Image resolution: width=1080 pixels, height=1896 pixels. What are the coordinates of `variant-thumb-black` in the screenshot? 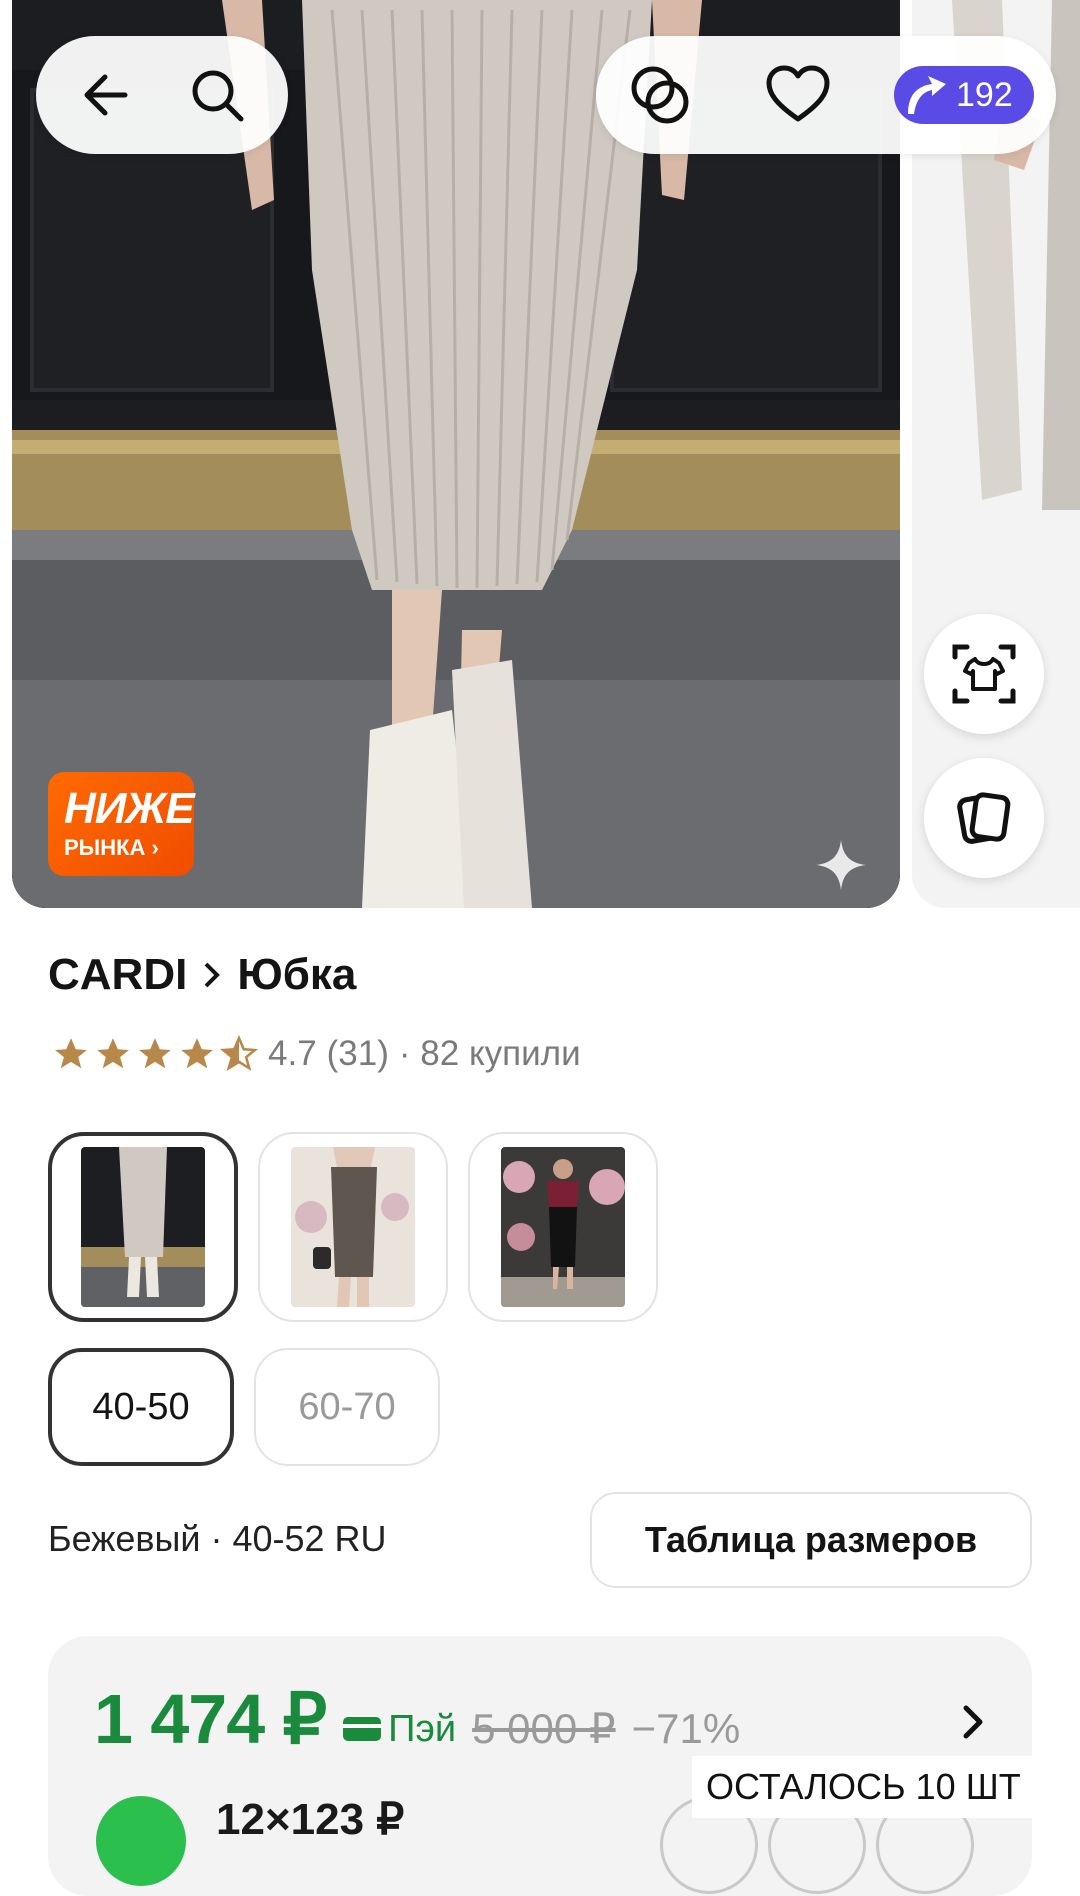 It's located at (563, 1227).